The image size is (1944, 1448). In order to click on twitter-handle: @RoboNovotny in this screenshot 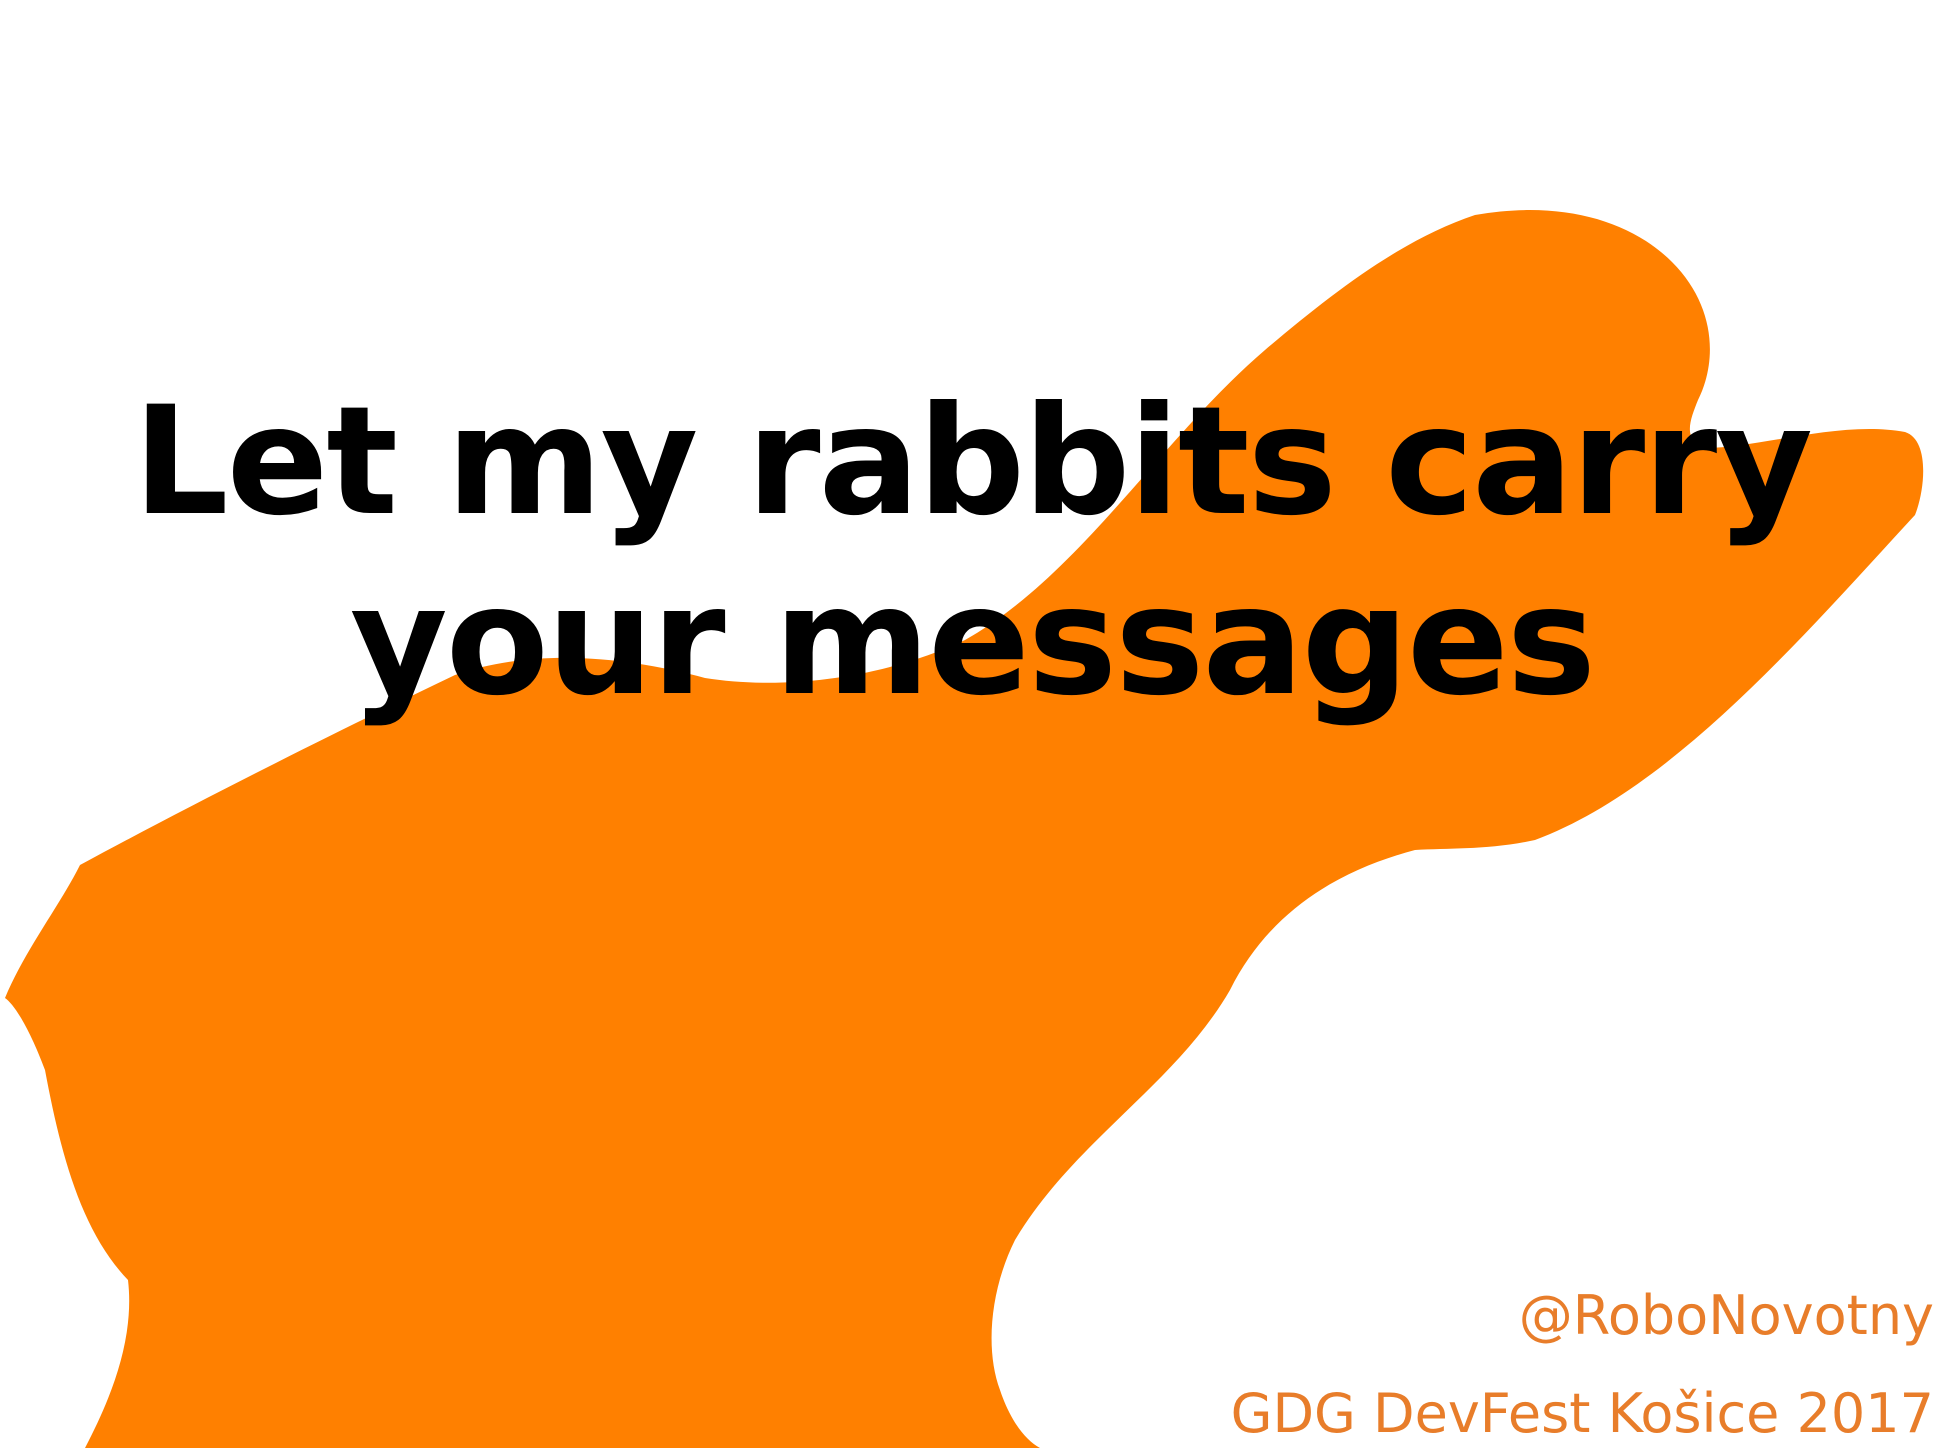, I will do `click(1726, 1315)`.